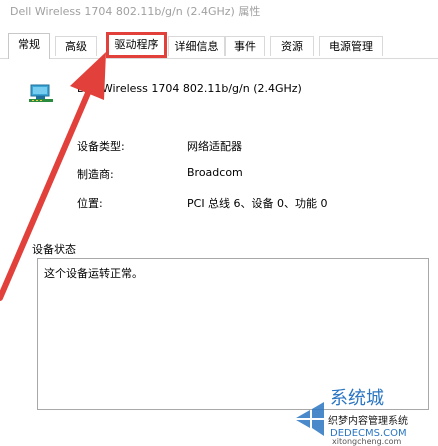 The height and width of the screenshot is (446, 438). Describe the element at coordinates (257, 203) in the screenshot. I see `location-value: PCI 总线 6、设备 0、功能 0` at that location.